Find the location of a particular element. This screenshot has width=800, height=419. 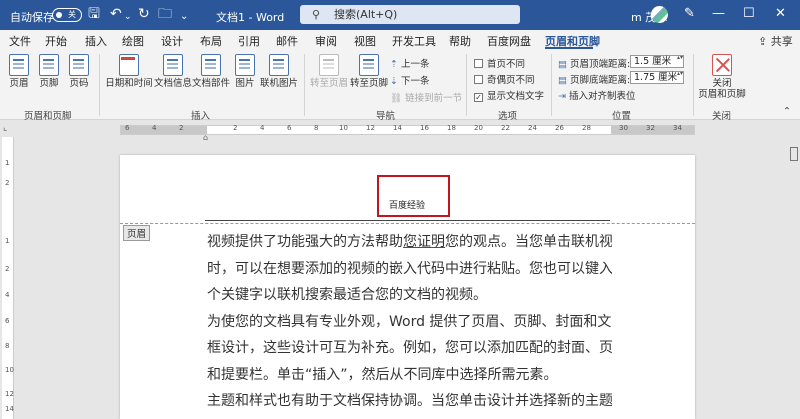

header-top-distance-text: 页眉顶端距离: is located at coordinates (600, 64).